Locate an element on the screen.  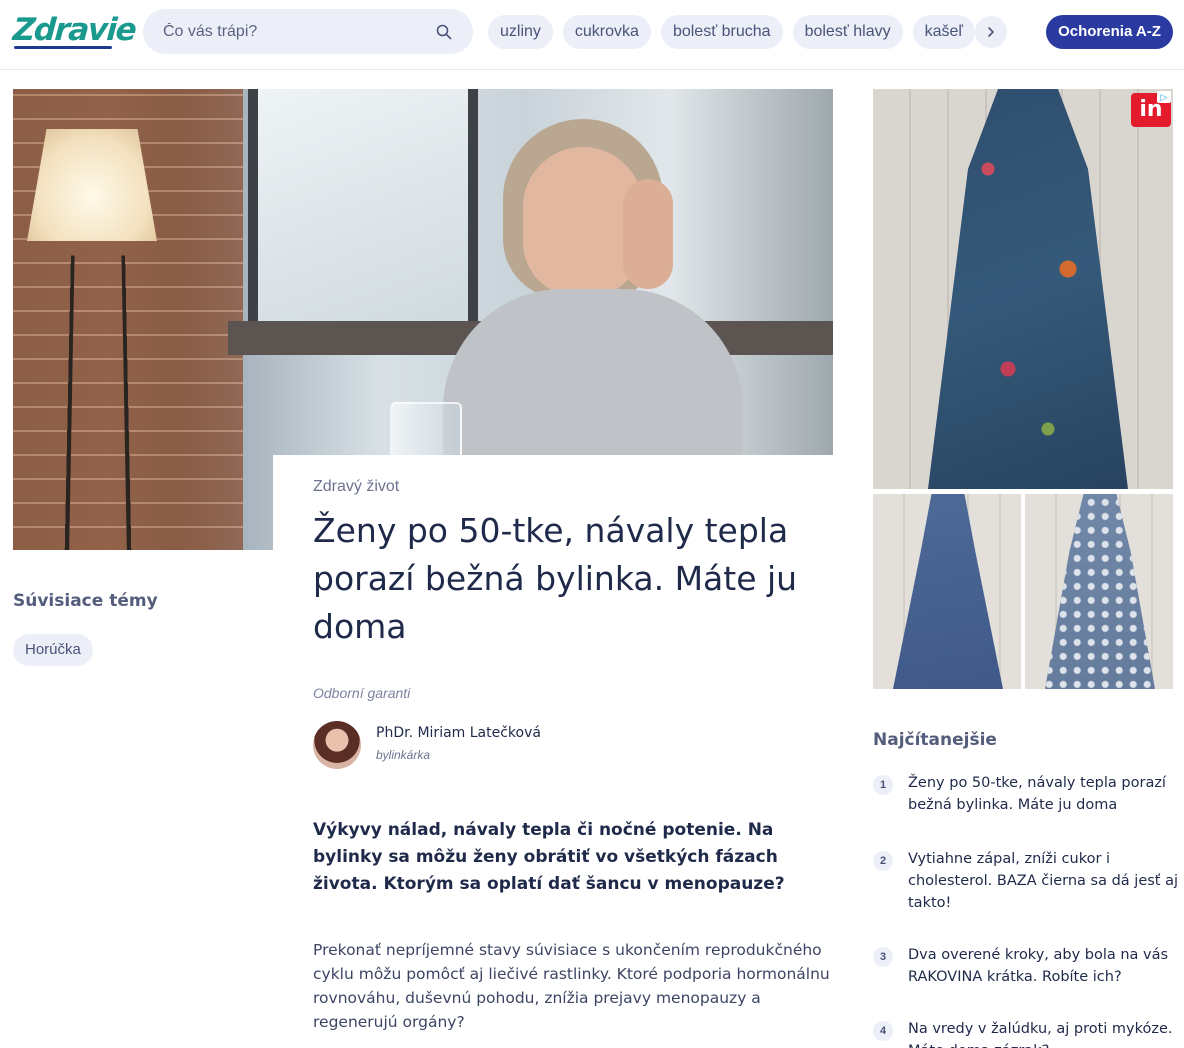
chevron-right-icon is located at coordinates (991, 32).